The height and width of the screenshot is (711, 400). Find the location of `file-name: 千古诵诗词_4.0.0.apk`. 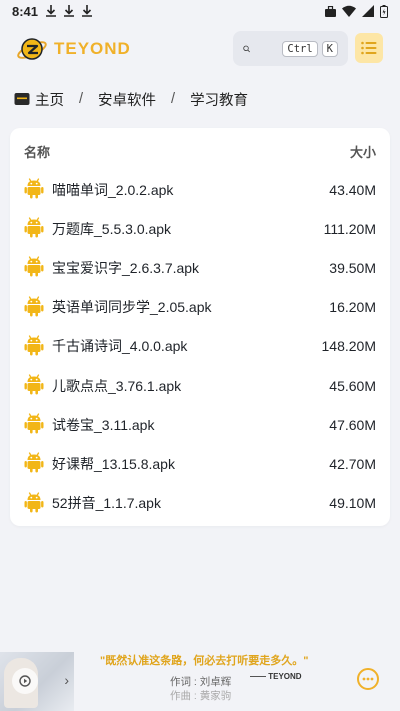

file-name: 千古诵诗词_4.0.0.apk is located at coordinates (187, 346).